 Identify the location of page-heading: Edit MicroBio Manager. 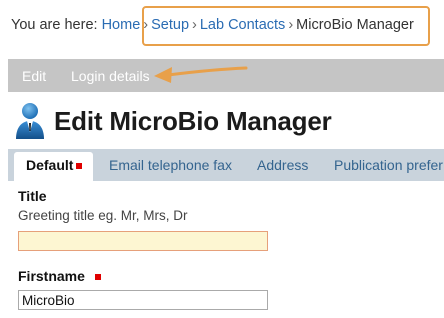
(173, 121).